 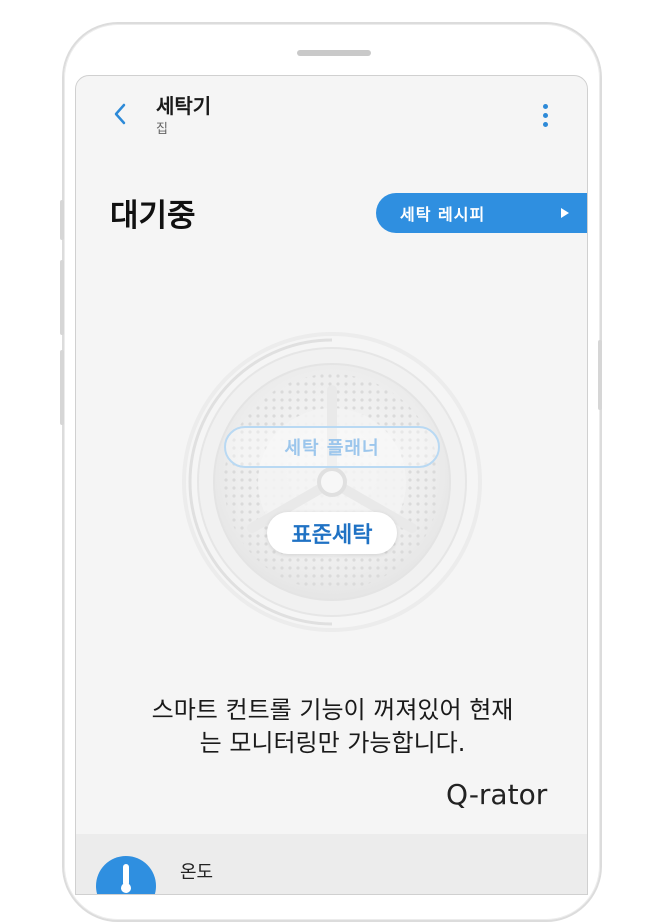 I want to click on thermometer-icon, so click(x=126, y=875).